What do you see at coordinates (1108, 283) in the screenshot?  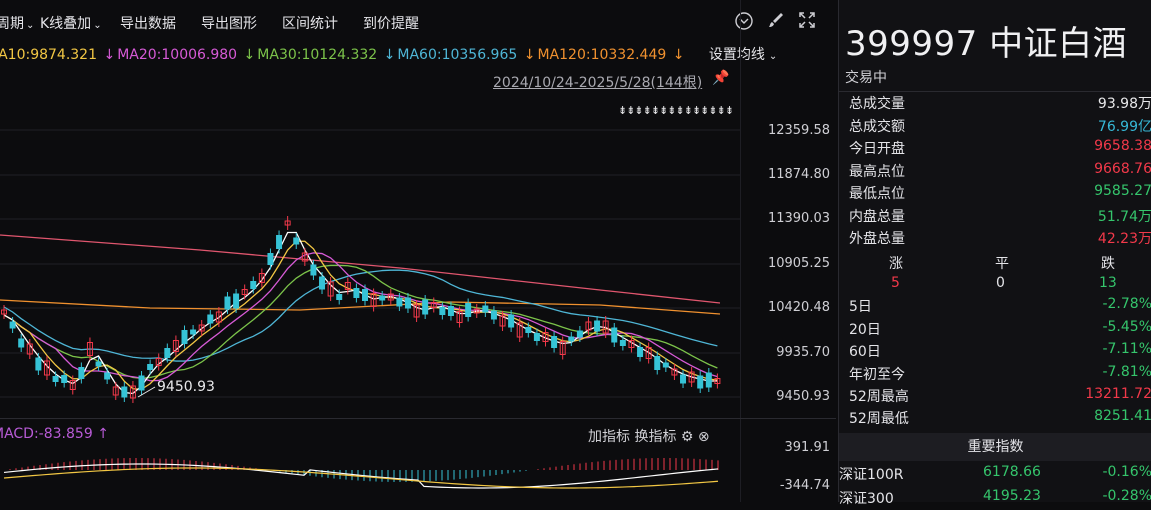 I see `down-count: 13` at bounding box center [1108, 283].